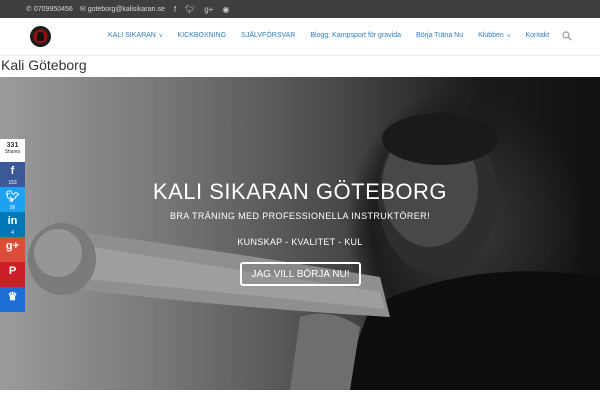 The width and height of the screenshot is (600, 400). I want to click on email-contact: ✉ goteborg@kalisikaran.se, so click(122, 9).